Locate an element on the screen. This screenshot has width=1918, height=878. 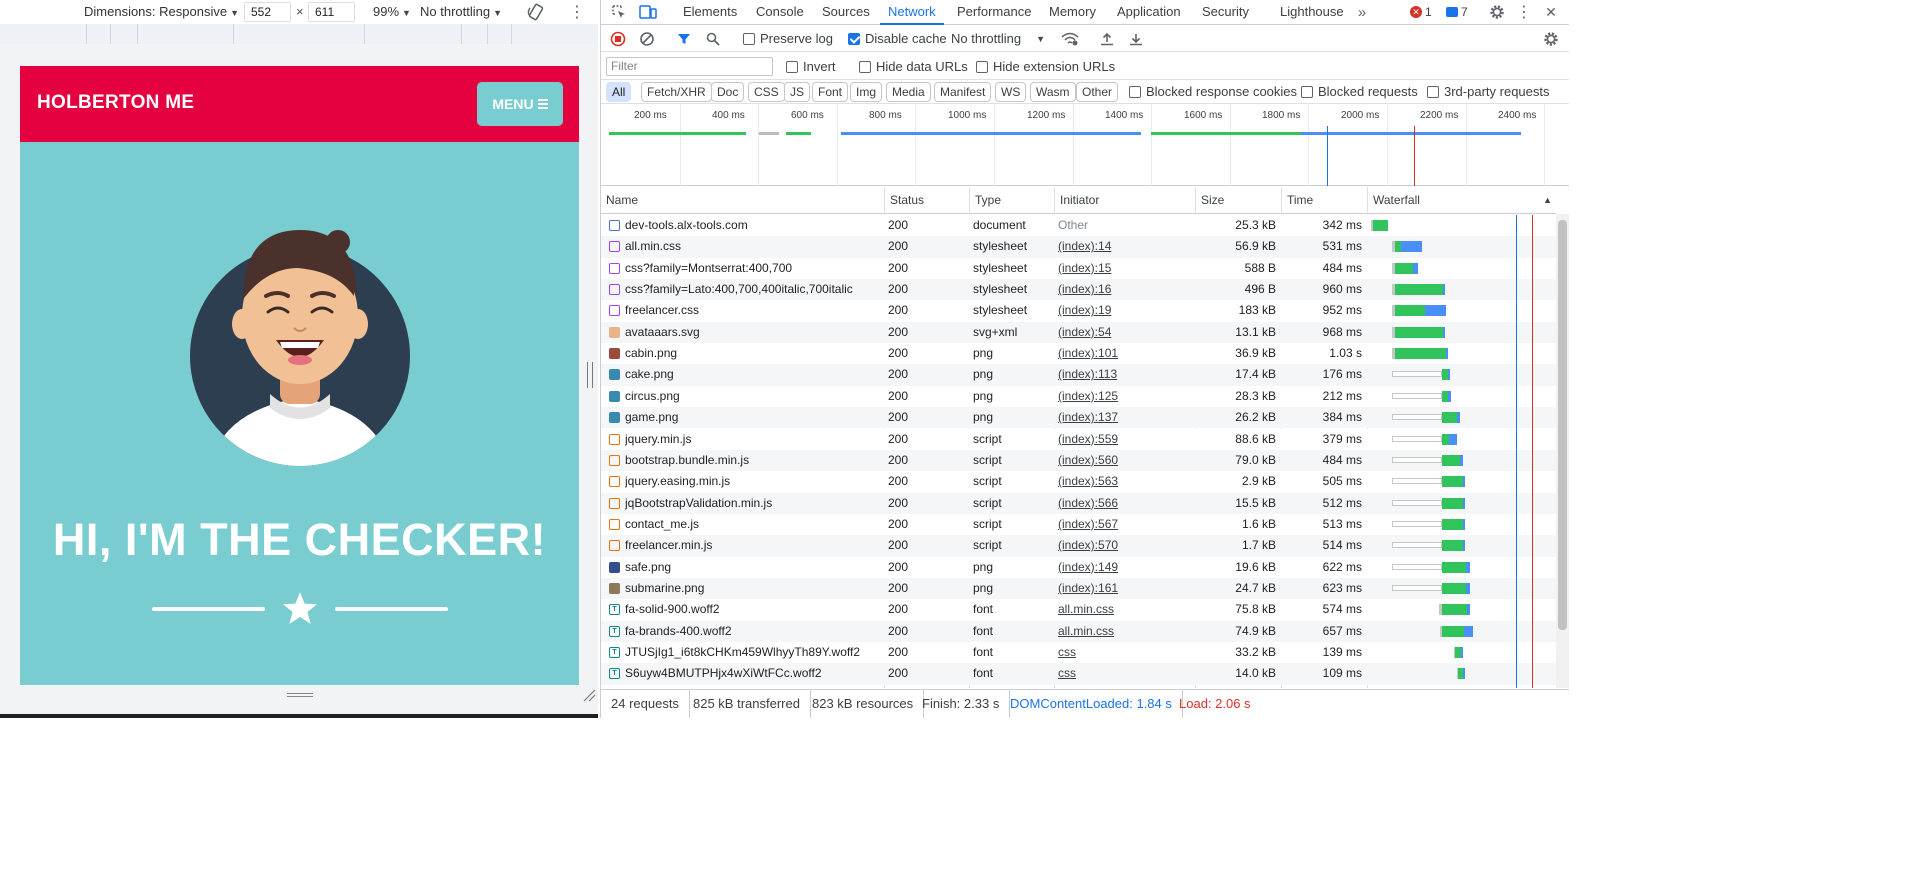
network-throttle-dropdown: No throttling ▼ is located at coordinates (998, 38).